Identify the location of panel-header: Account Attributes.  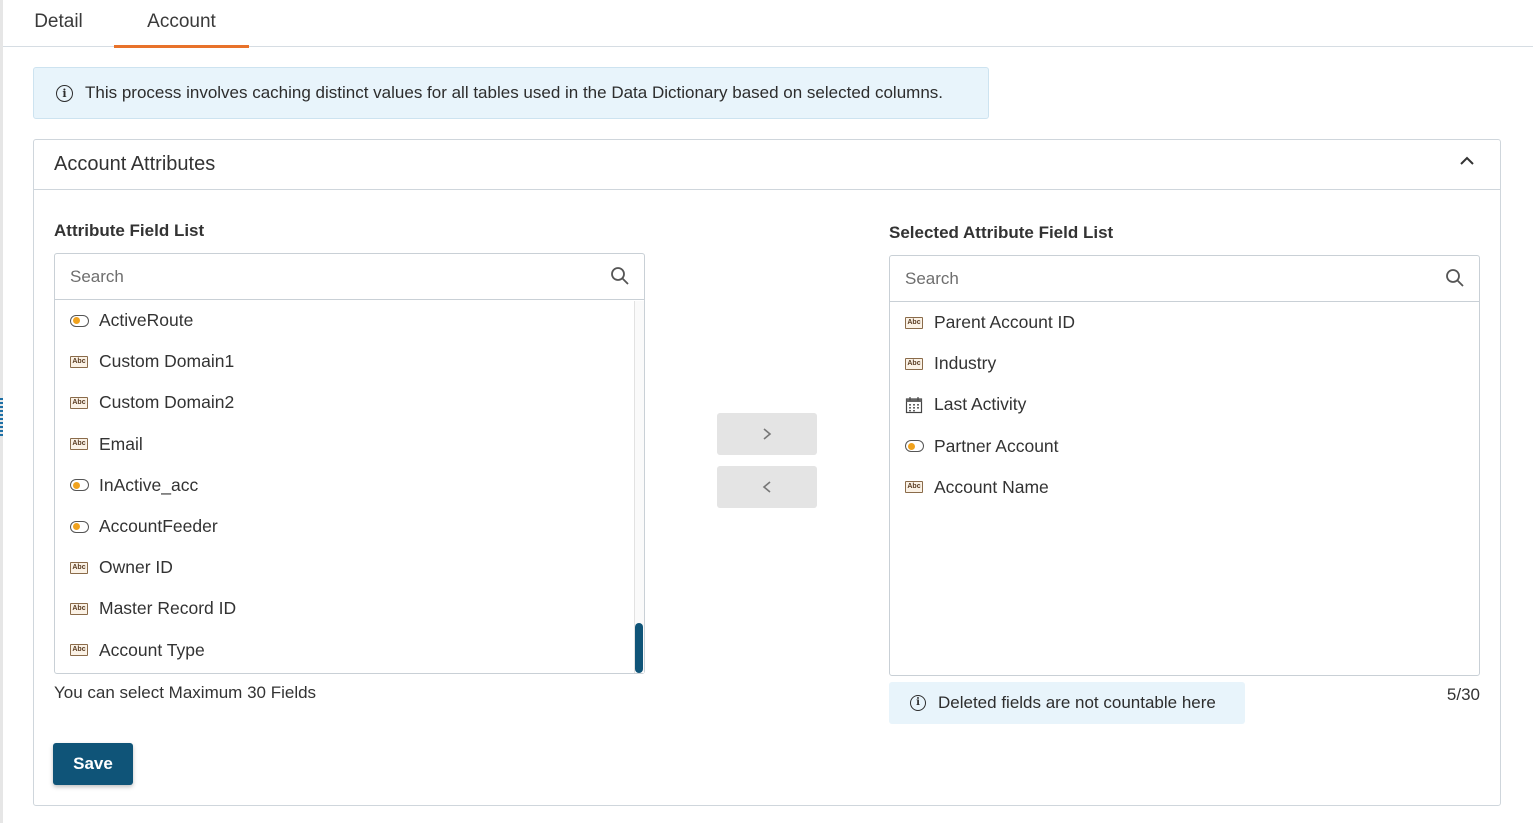
(767, 165).